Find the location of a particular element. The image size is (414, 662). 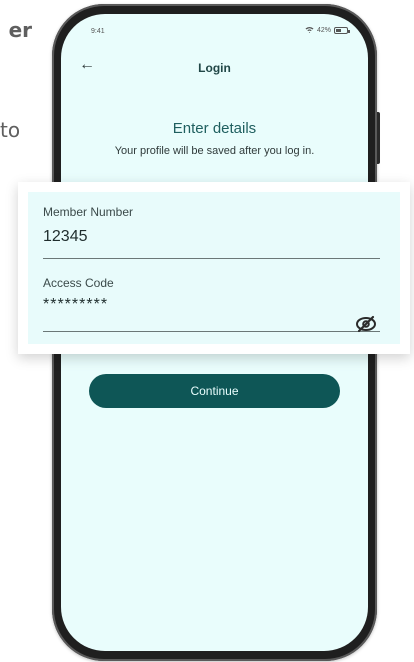

status-time: 9:41 is located at coordinates (98, 31).